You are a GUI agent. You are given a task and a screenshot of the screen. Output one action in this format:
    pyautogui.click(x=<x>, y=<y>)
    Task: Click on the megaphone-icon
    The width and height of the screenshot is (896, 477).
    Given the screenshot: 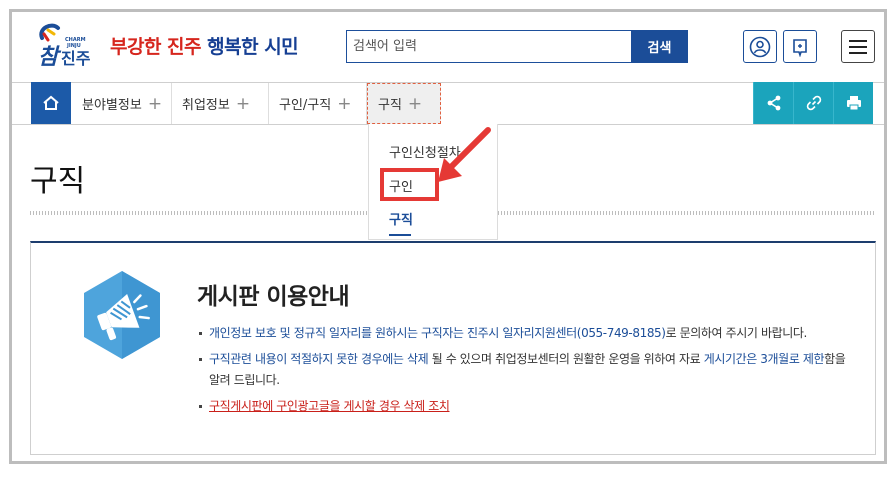 What is the action you would take?
    pyautogui.click(x=122, y=315)
    